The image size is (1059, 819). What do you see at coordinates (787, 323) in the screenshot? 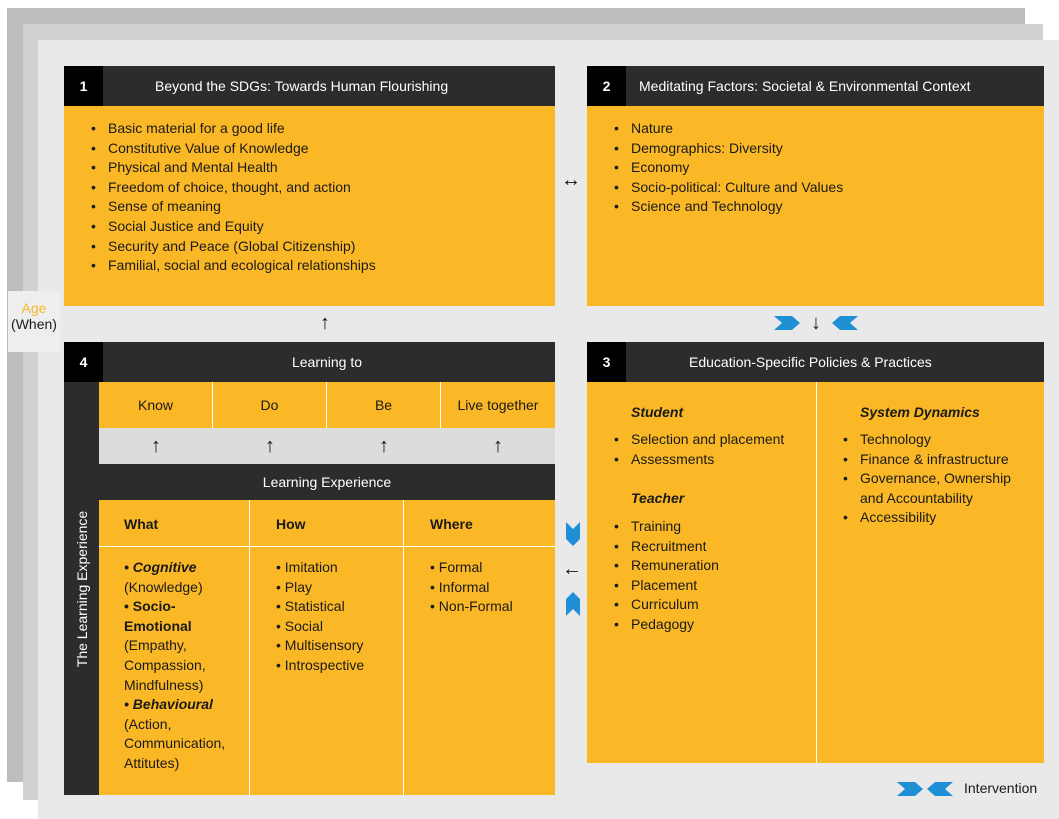
I see `intervention-chevron-right-icon` at bounding box center [787, 323].